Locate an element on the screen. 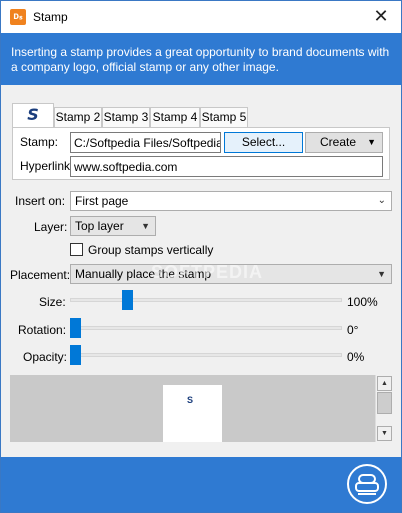 The width and height of the screenshot is (402, 513). create-button: Create ▼ is located at coordinates (344, 142).